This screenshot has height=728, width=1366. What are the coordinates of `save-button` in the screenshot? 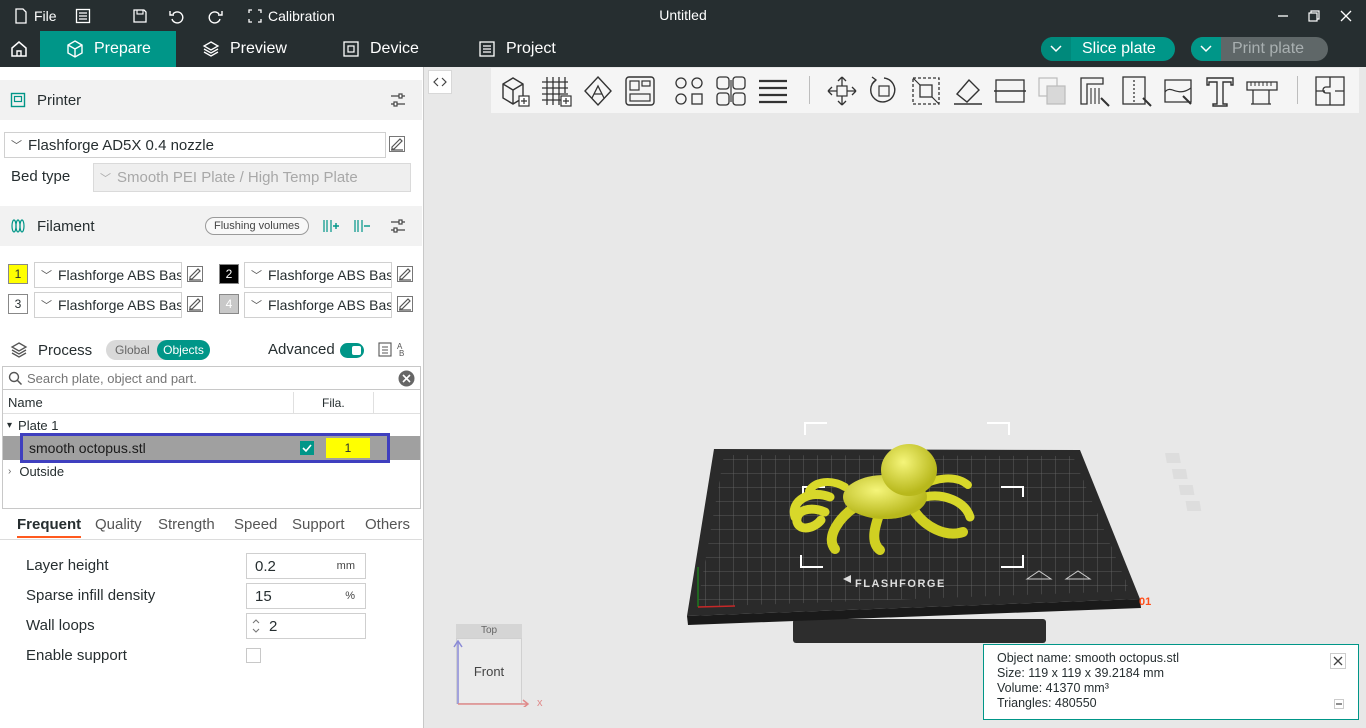 It's located at (140, 15).